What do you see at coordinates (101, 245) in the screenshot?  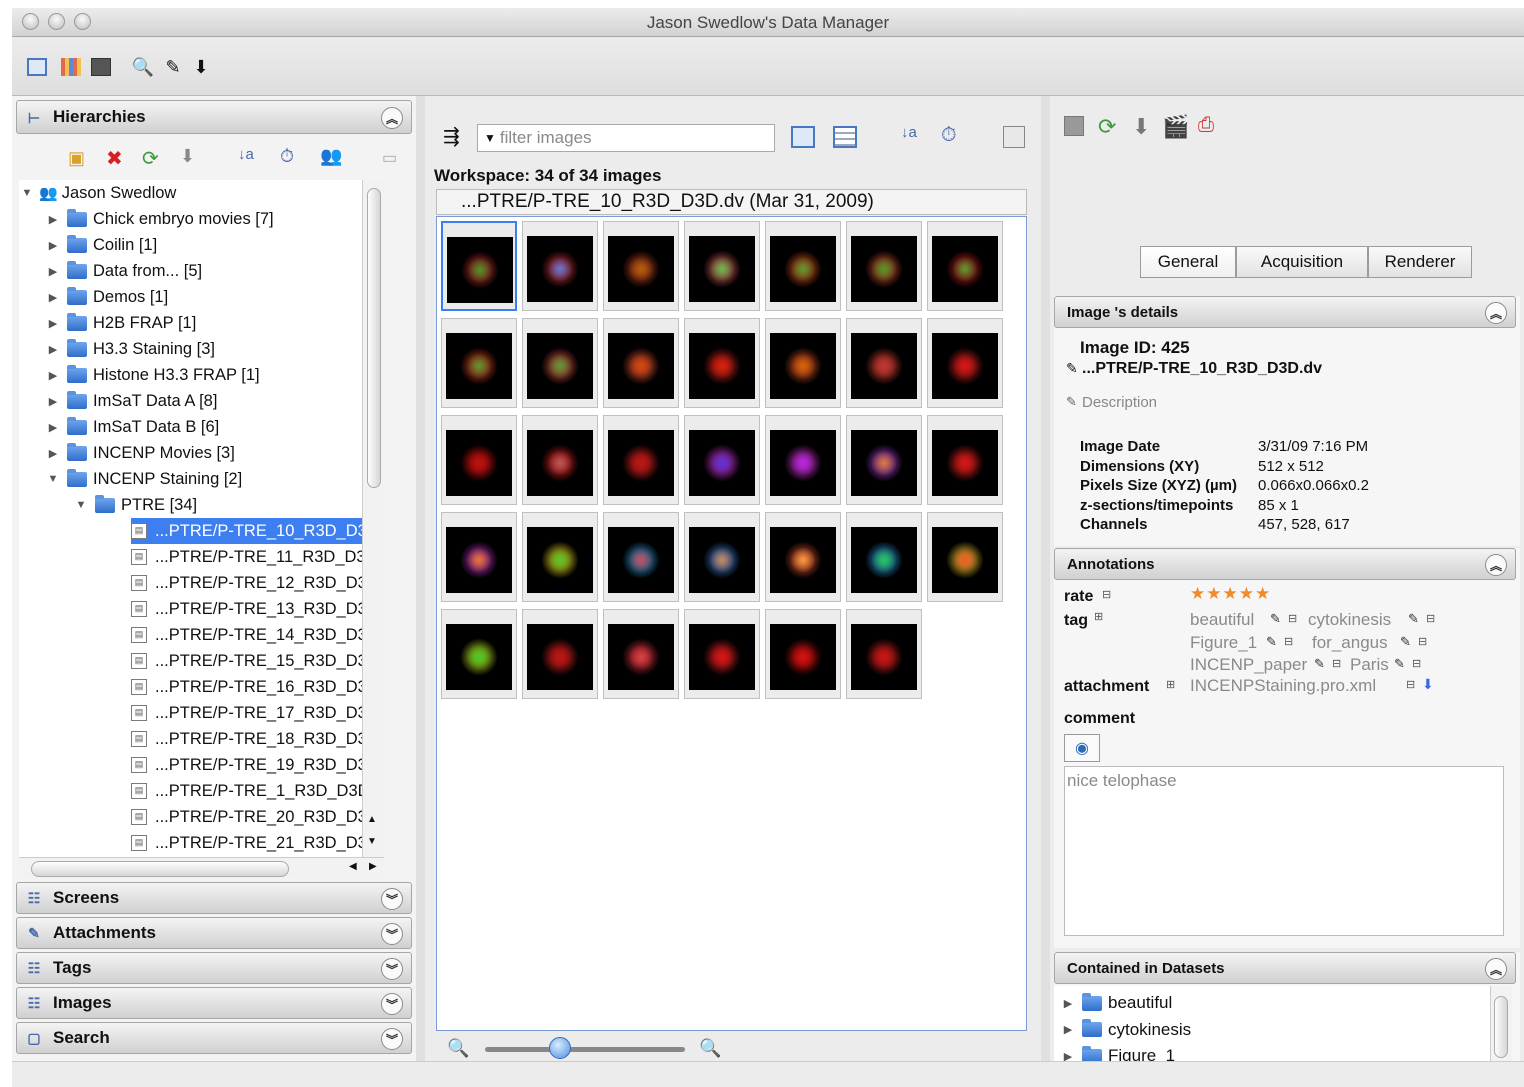 I see `tree-project-item: ▶ Coilin [1]` at bounding box center [101, 245].